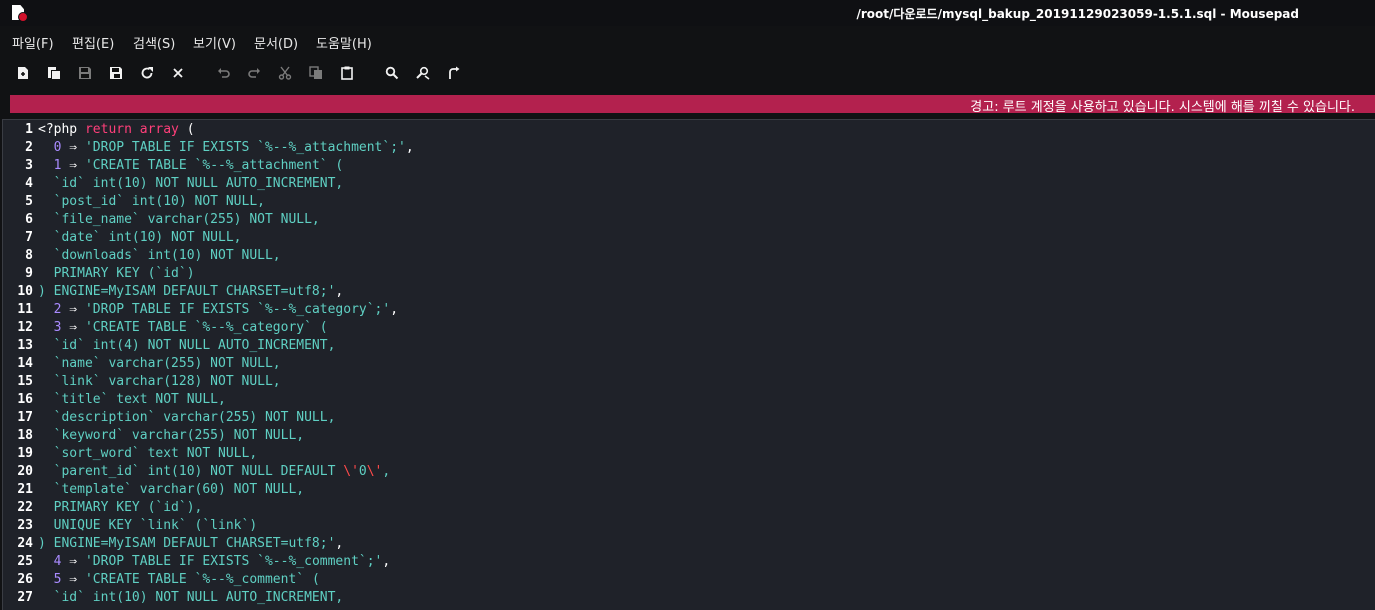  Describe the element at coordinates (179, 580) in the screenshot. I see `code-line: 5 ⇒ 'CREATE TABLE `%--%_comment` (` at that location.